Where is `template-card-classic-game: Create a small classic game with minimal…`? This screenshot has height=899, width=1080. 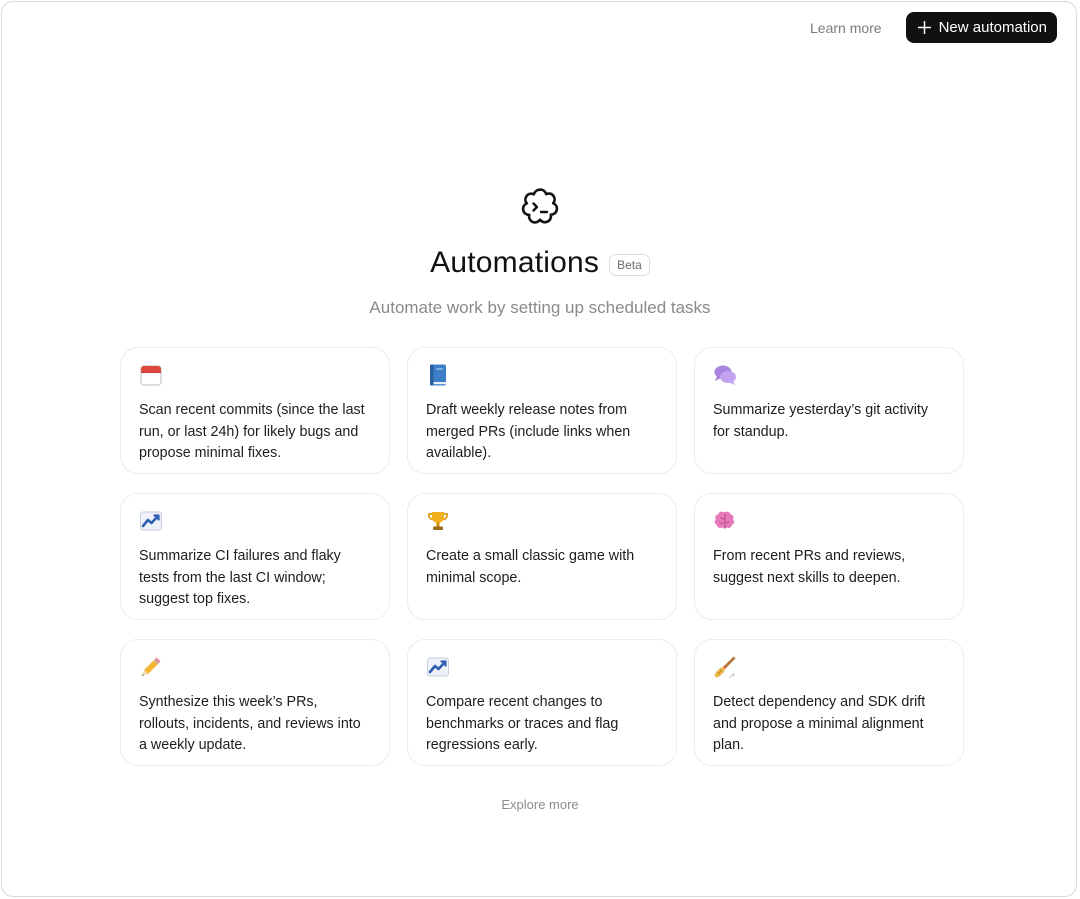
template-card-classic-game: Create a small classic game with minimal… is located at coordinates (542, 556).